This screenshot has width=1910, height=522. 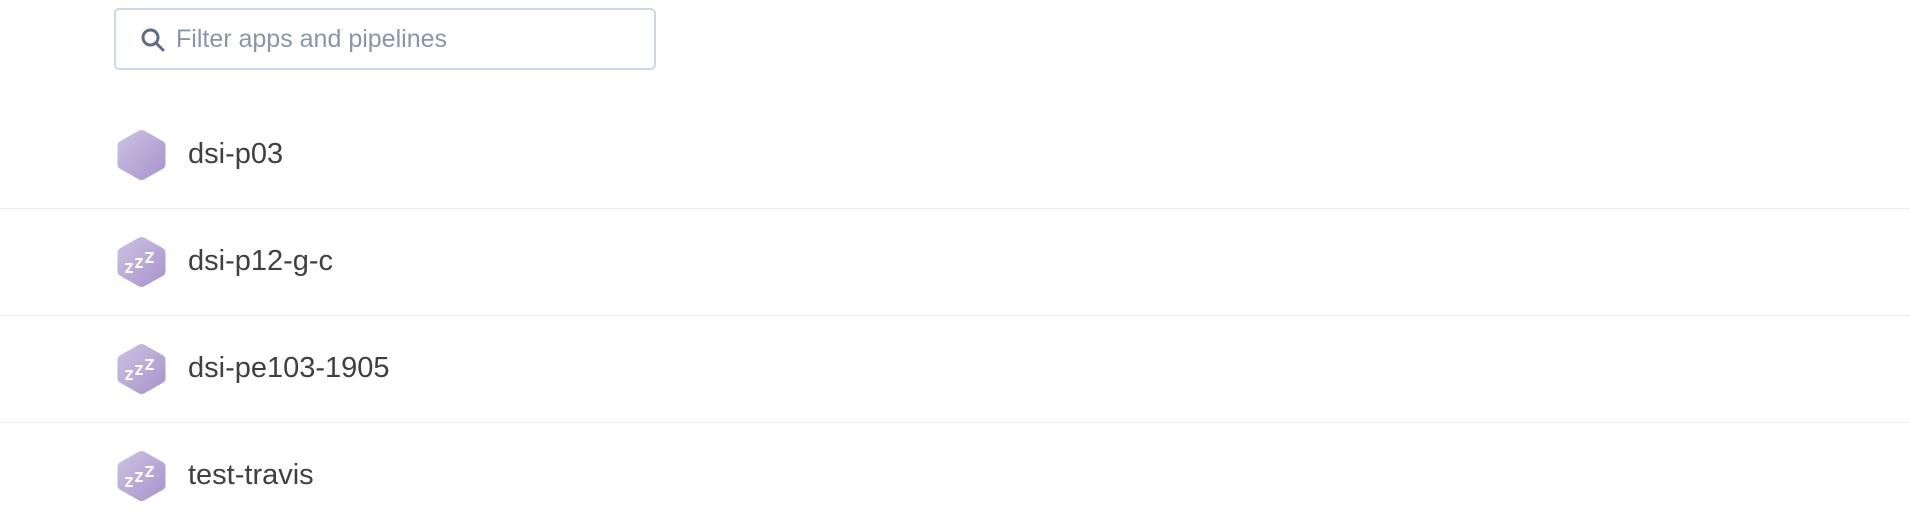 I want to click on app-name: dsi-p03, so click(x=235, y=154).